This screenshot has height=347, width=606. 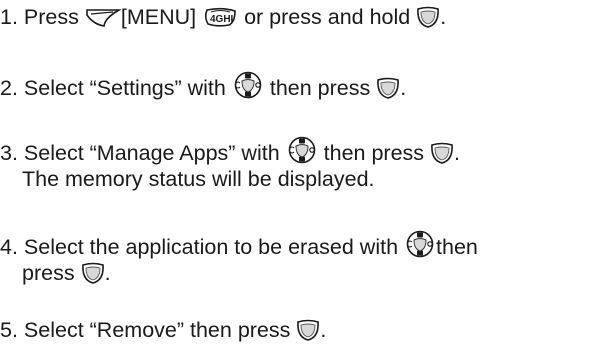 I want to click on step-1: 1. Press [MENU] 4GHI or press and hold ., so click(x=223, y=17).